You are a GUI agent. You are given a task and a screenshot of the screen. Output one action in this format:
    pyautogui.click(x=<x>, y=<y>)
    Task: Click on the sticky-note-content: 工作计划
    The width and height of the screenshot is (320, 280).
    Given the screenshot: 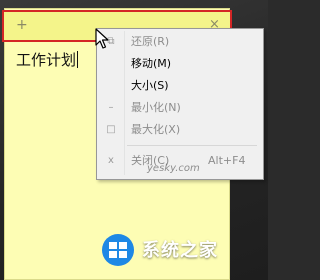 What is the action you would take?
    pyautogui.click(x=46, y=60)
    